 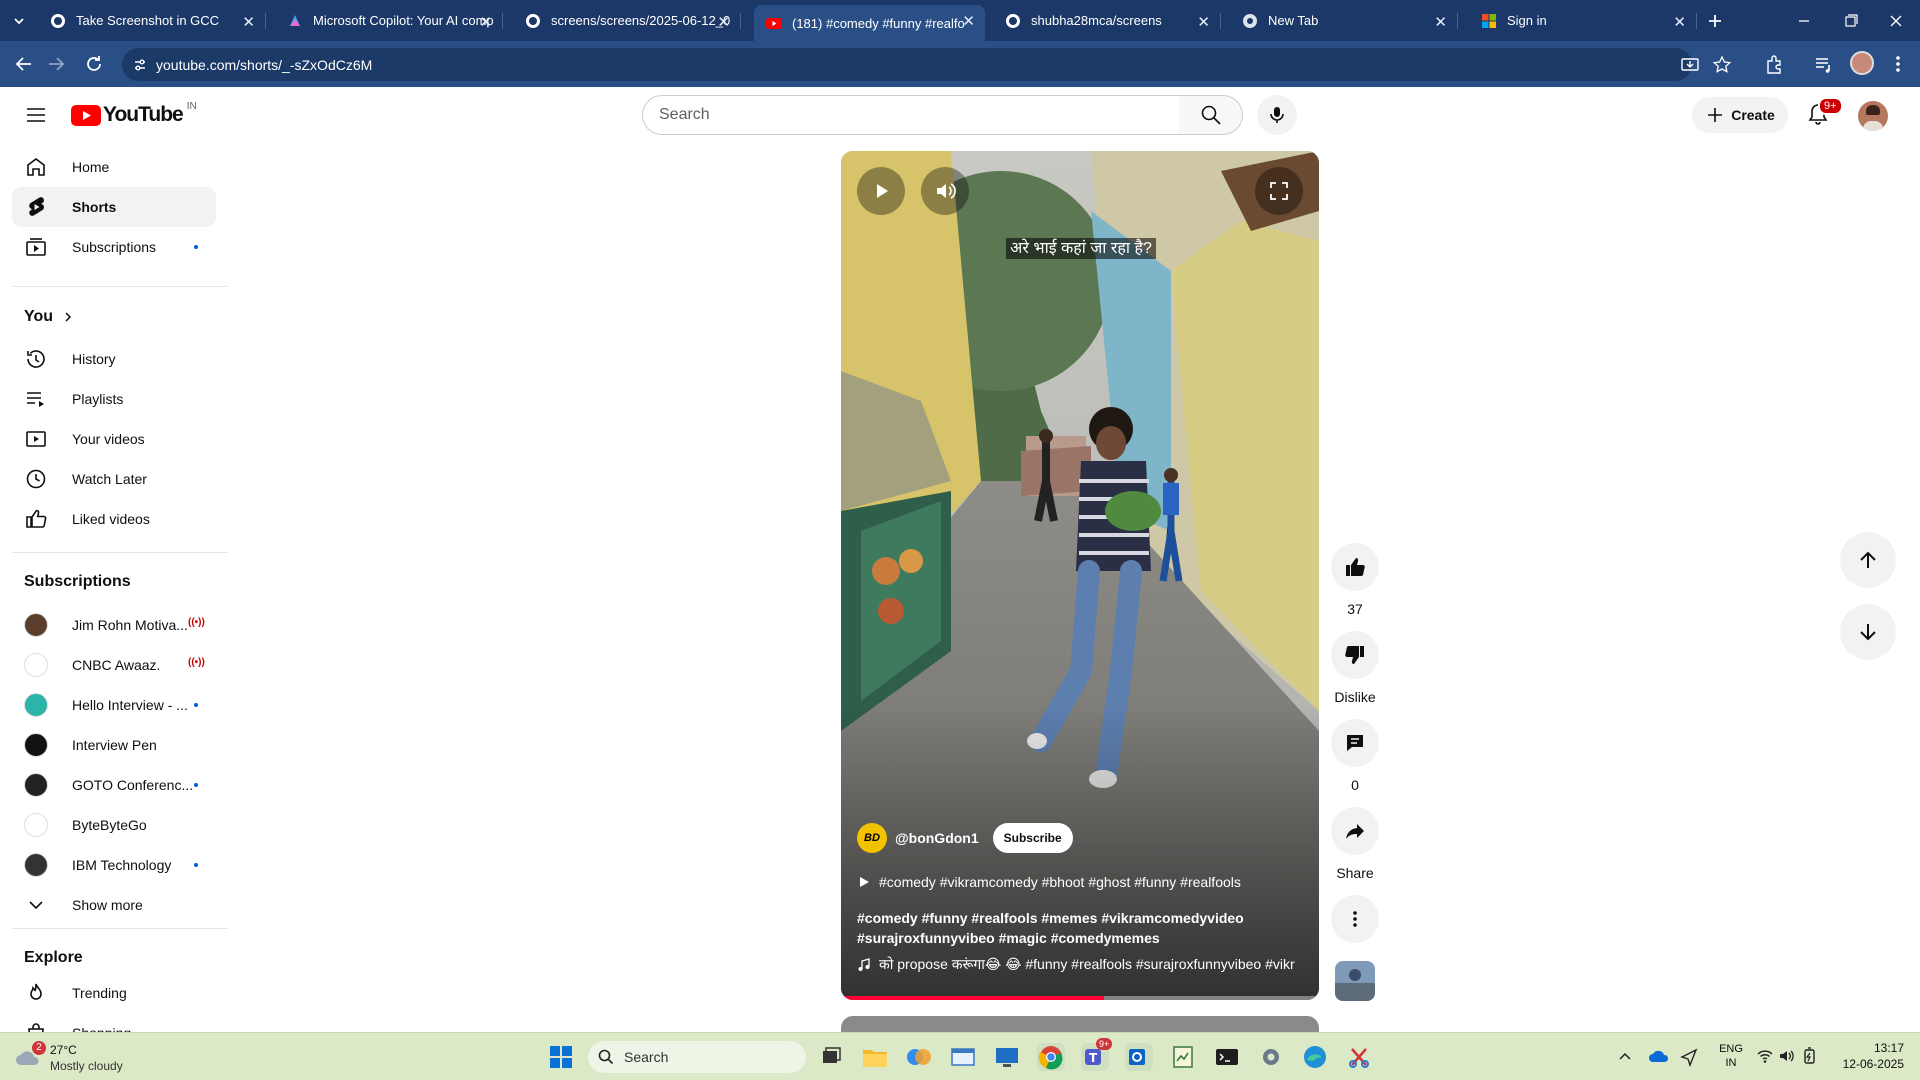 What do you see at coordinates (561, 1057) in the screenshot?
I see `start-button` at bounding box center [561, 1057].